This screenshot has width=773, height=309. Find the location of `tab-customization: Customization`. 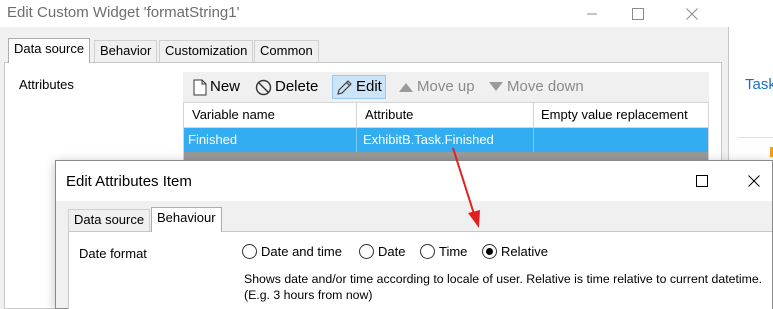

tab-customization: Customization is located at coordinates (206, 51).